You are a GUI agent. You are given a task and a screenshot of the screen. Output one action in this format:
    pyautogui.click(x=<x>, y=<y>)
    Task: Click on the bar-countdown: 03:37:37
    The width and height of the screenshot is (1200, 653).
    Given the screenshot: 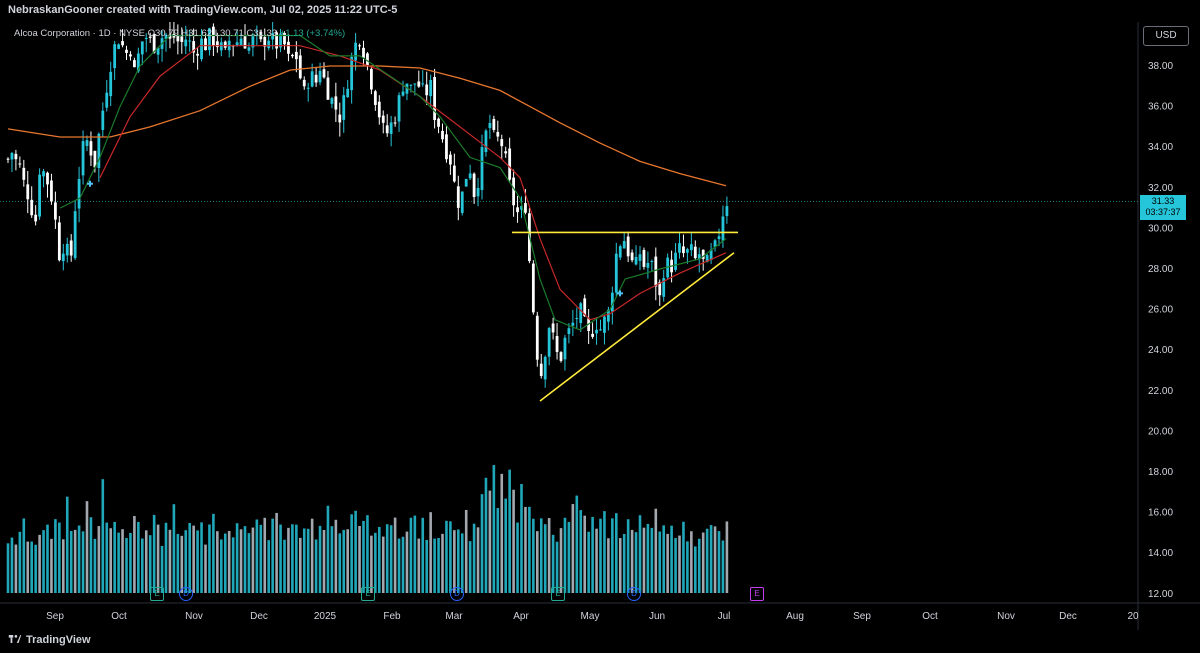 What is the action you would take?
    pyautogui.click(x=1163, y=212)
    